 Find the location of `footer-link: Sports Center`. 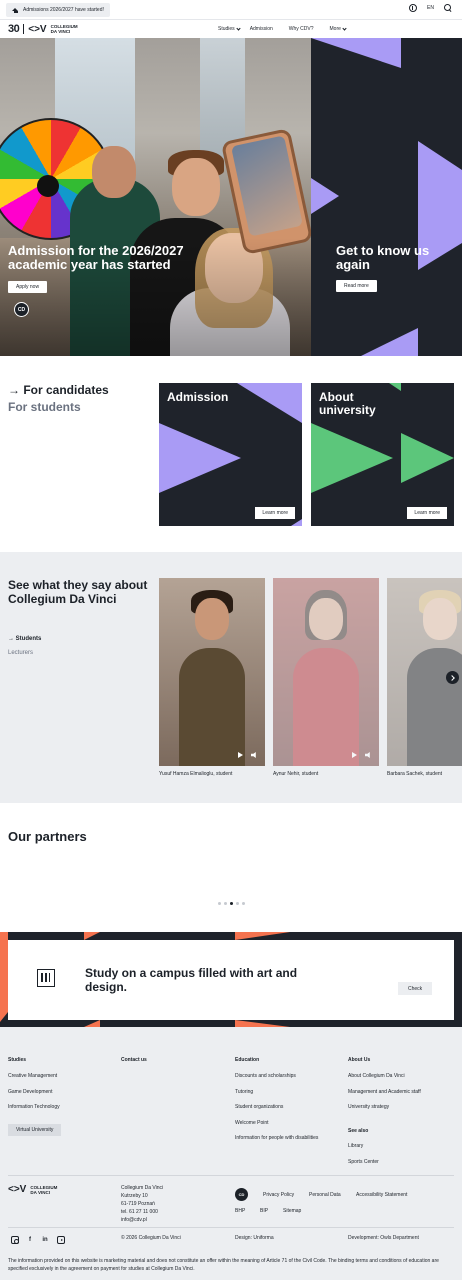

footer-link: Sports Center is located at coordinates (363, 1162).